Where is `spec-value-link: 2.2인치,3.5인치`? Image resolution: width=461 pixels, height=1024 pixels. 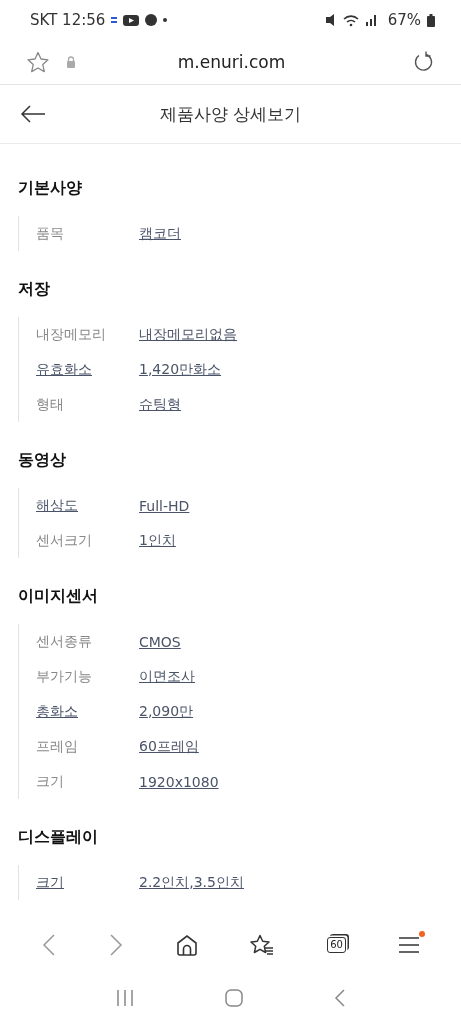
spec-value-link: 2.2인치,3.5인치 is located at coordinates (191, 882).